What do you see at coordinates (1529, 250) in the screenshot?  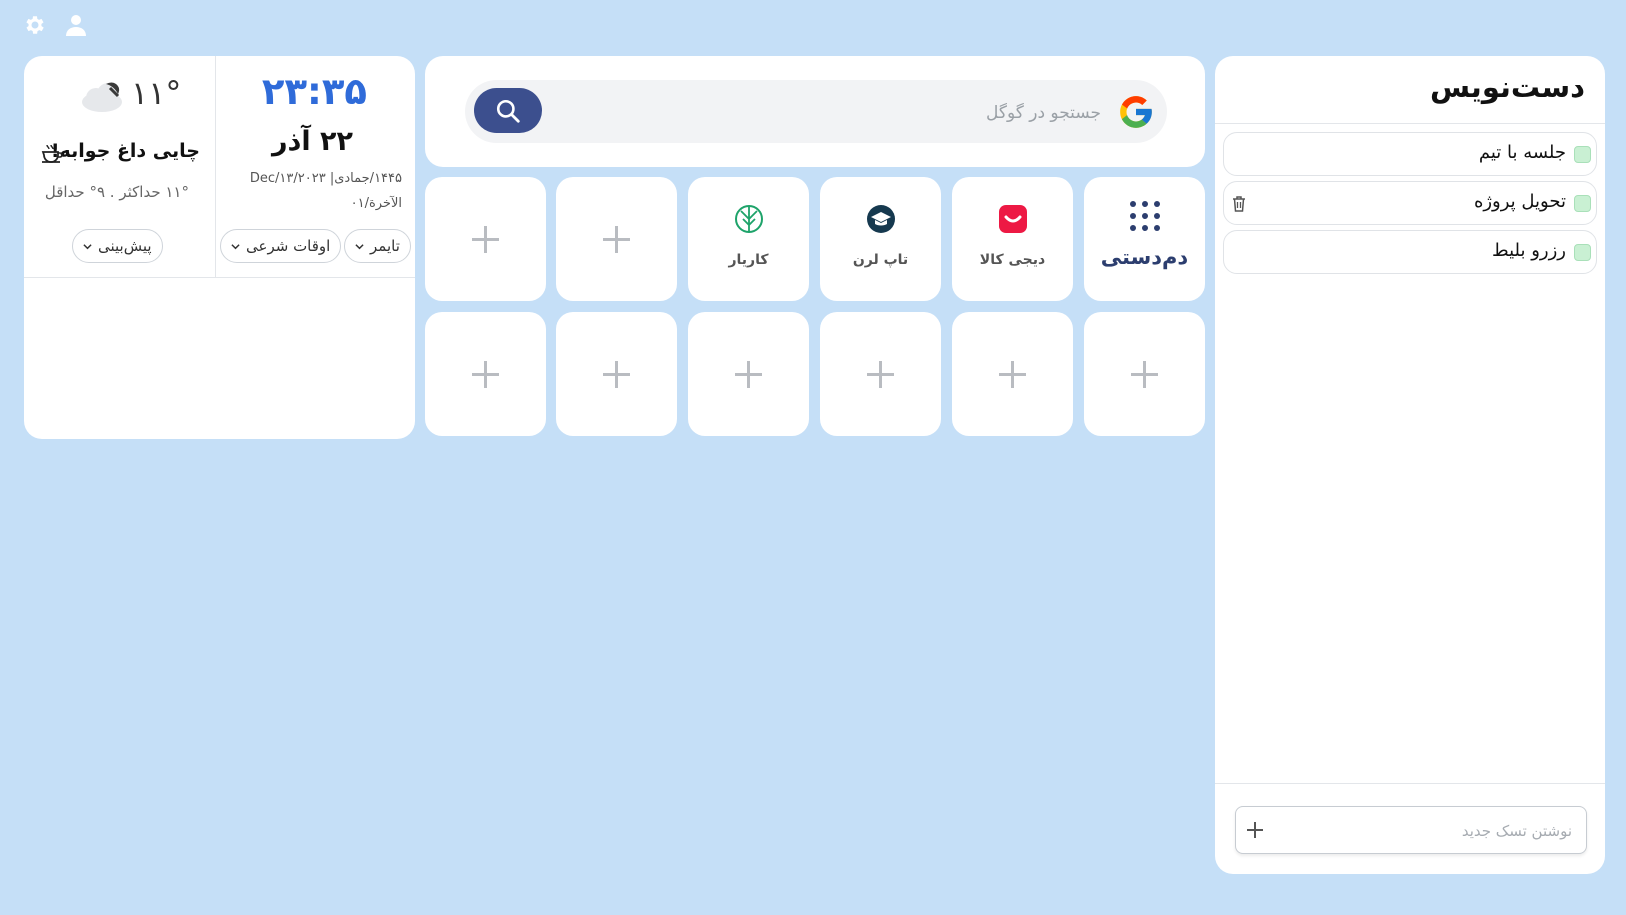 I see `task-label: رزرو بلیط` at bounding box center [1529, 250].